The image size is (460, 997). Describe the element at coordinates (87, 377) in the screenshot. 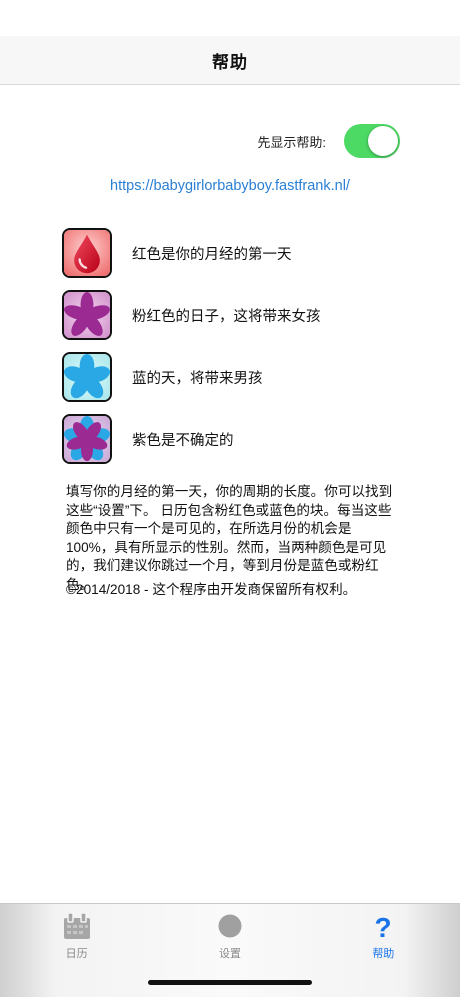

I see `blue-flower-icon` at that location.